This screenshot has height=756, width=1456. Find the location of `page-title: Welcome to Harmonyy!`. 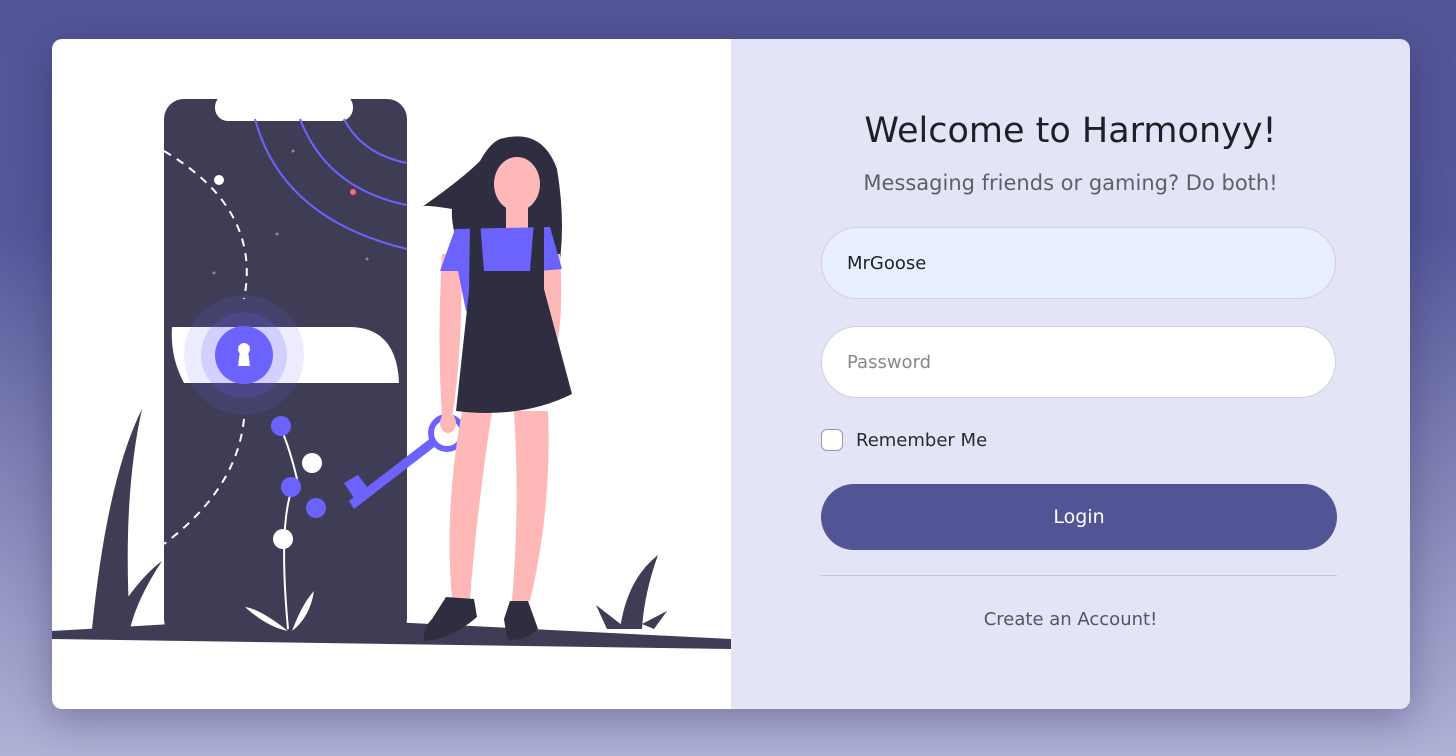

page-title: Welcome to Harmonyy! is located at coordinates (1070, 131).